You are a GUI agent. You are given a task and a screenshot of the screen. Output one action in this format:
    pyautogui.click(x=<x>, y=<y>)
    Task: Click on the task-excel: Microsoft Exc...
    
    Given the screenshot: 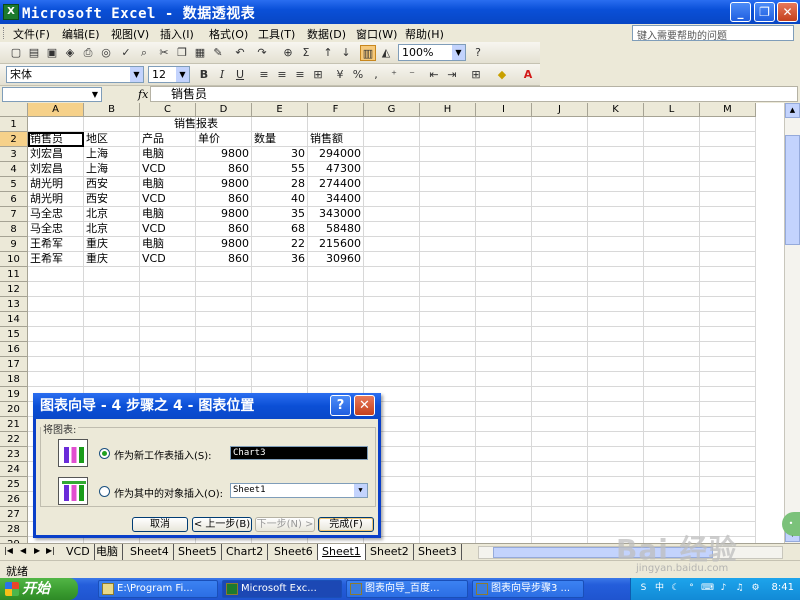 What is the action you would take?
    pyautogui.click(x=282, y=589)
    